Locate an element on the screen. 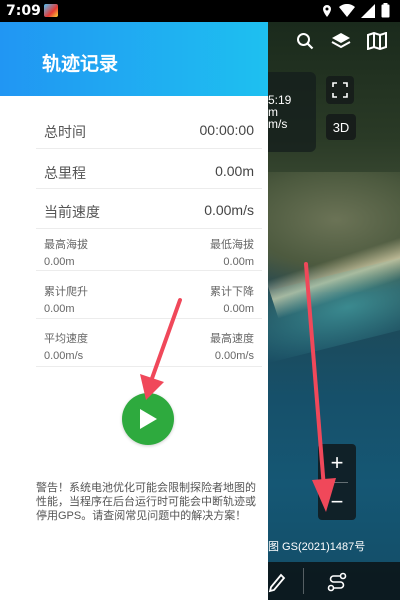  avg-speed-label: 平均速度 is located at coordinates (66, 339).